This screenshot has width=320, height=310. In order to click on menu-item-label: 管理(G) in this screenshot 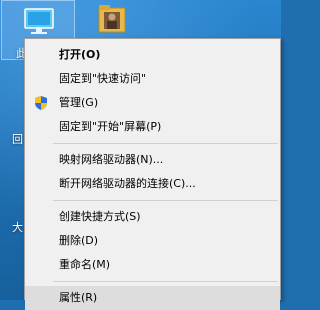, I will do `click(79, 102)`.